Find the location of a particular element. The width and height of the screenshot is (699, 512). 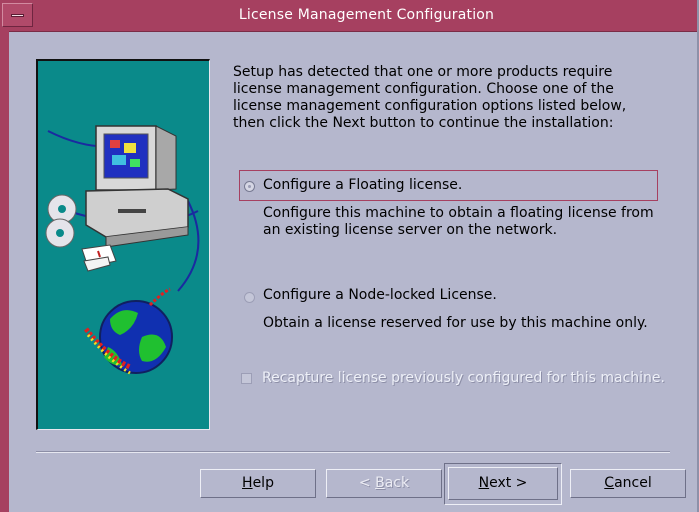

back-button: < Back is located at coordinates (384, 483).